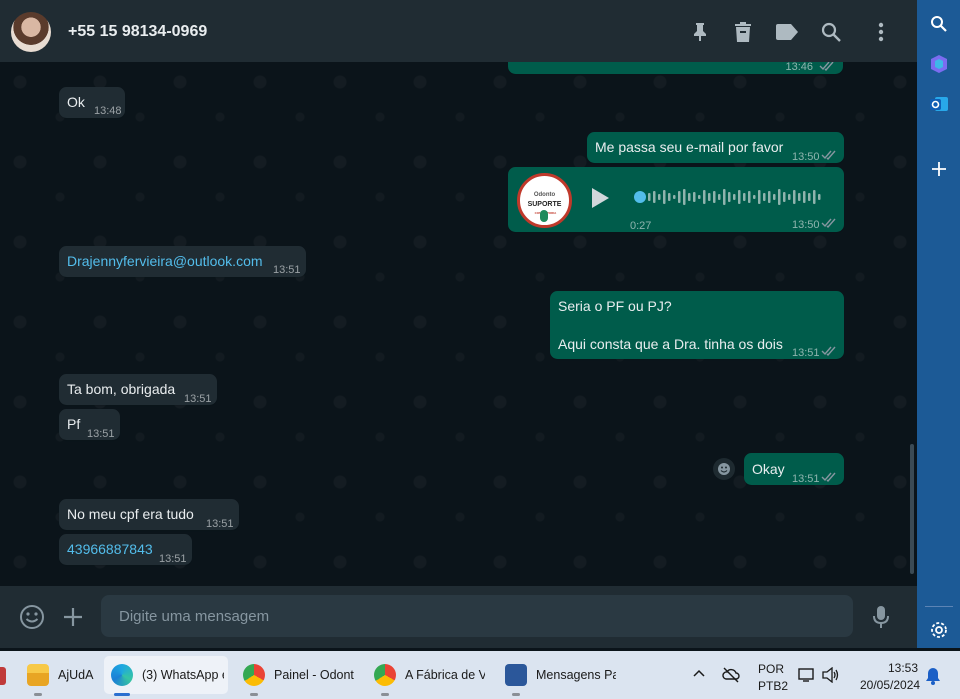 The width and height of the screenshot is (960, 699). I want to click on chat-header: +55 15 98134-0969, so click(458, 31).